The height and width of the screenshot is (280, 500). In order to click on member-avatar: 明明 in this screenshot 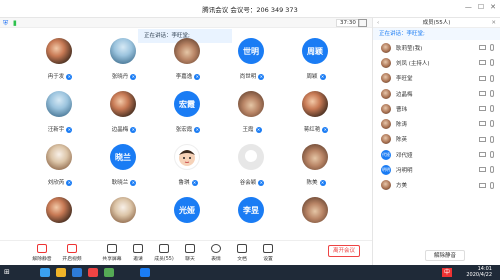, I will do `click(386, 170)`.